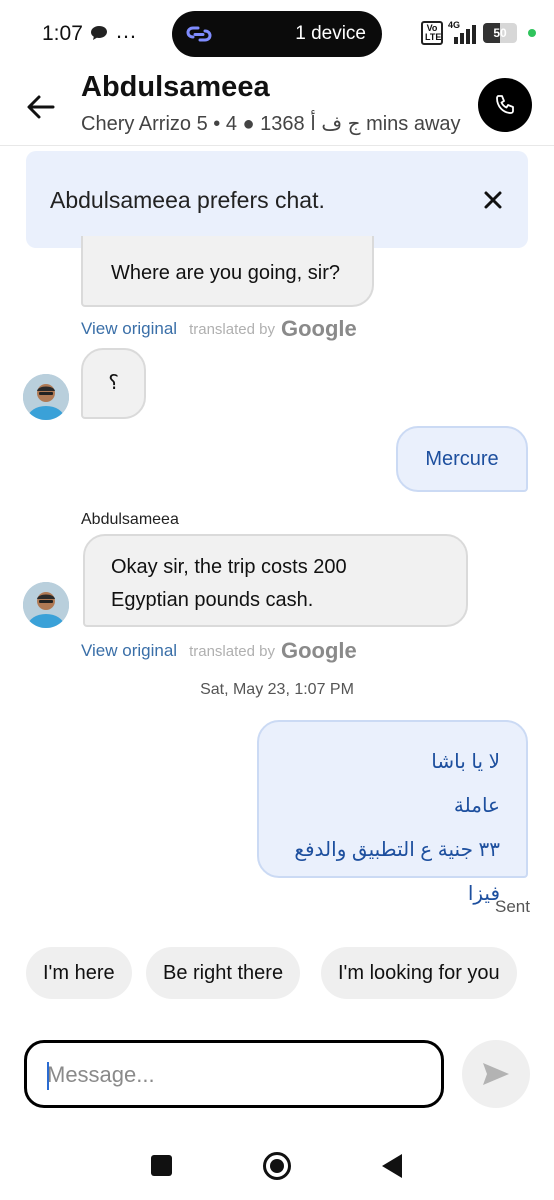  What do you see at coordinates (175, 87) in the screenshot?
I see `driver-name: Abdulsameea` at bounding box center [175, 87].